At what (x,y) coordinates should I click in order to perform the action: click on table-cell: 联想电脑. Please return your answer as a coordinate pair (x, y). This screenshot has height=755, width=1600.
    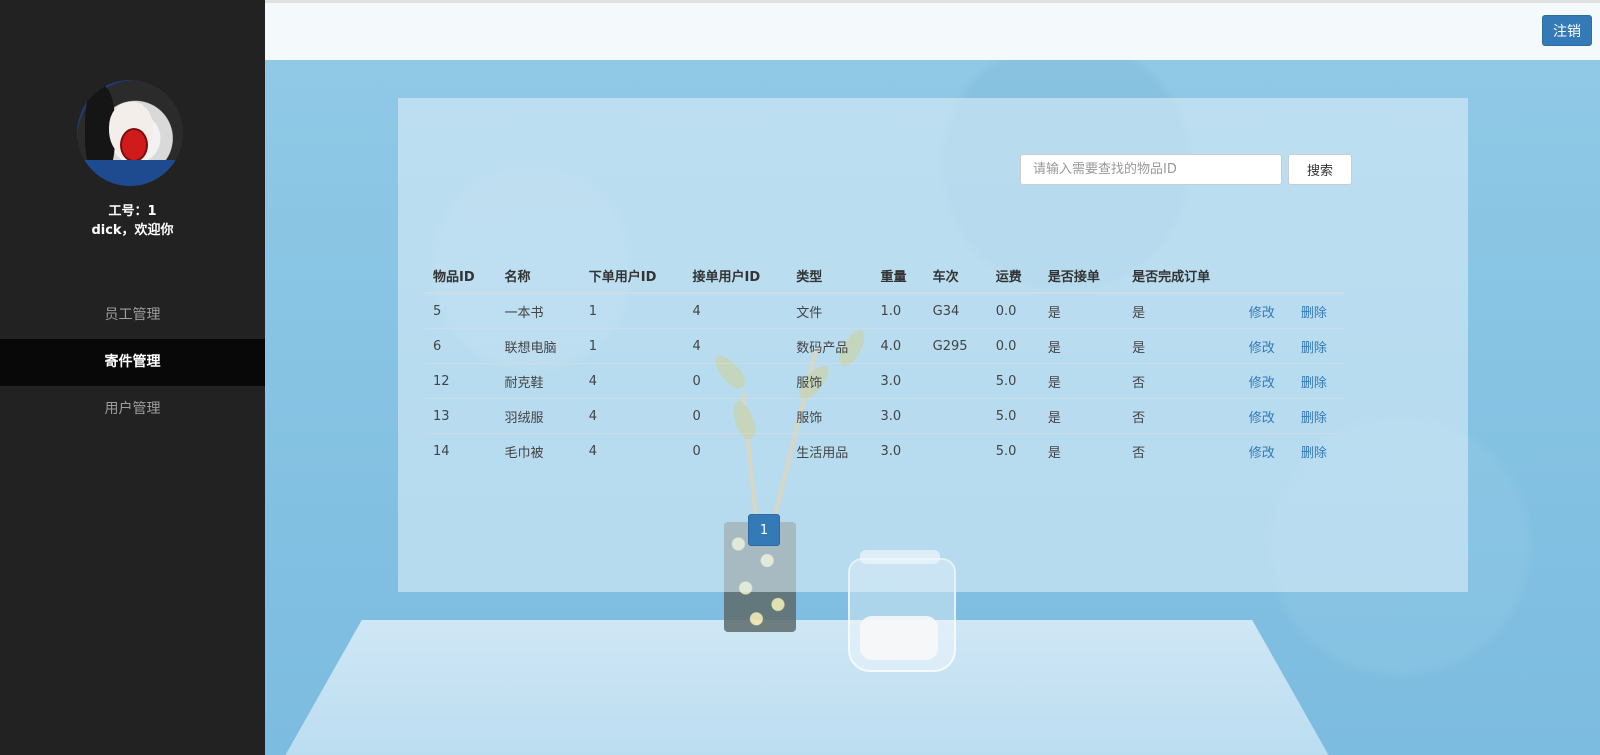
    Looking at the image, I should click on (538, 346).